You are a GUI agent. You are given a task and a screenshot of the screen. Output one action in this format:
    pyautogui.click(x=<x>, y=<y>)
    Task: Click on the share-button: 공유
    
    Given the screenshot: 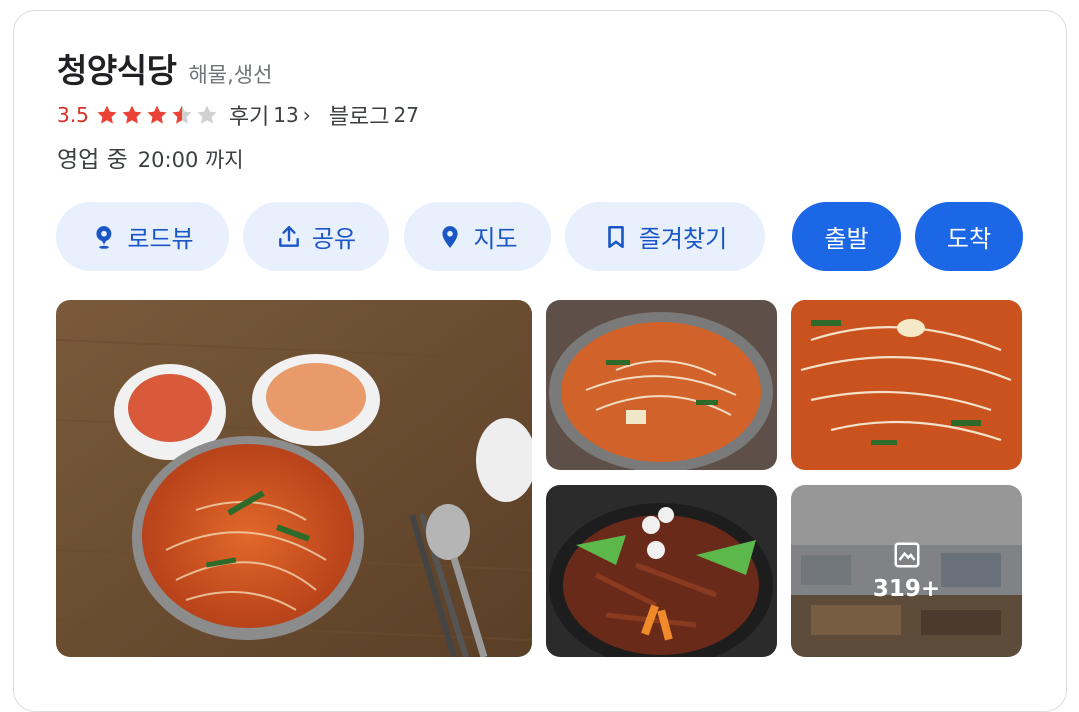 What is the action you would take?
    pyautogui.click(x=316, y=236)
    